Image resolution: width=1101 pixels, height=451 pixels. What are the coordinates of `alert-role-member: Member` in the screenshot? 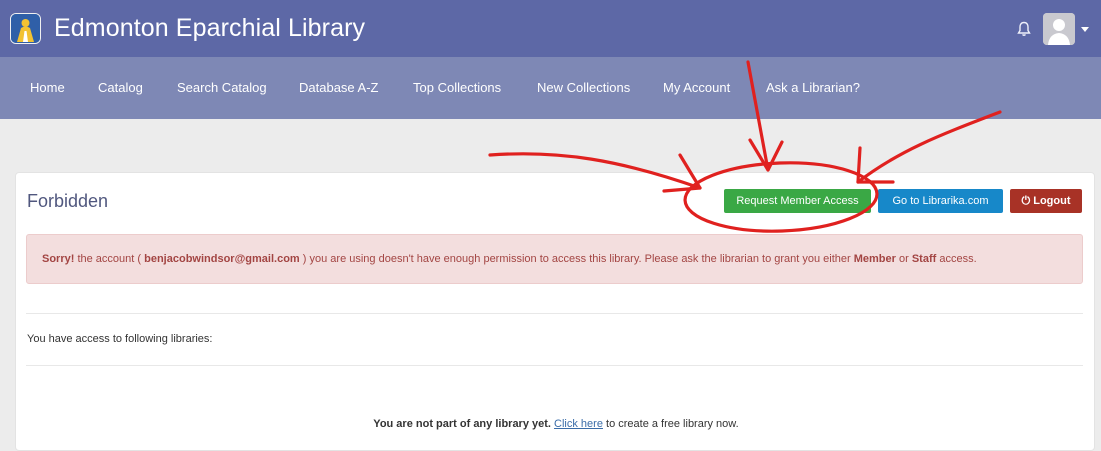 It's located at (874, 259).